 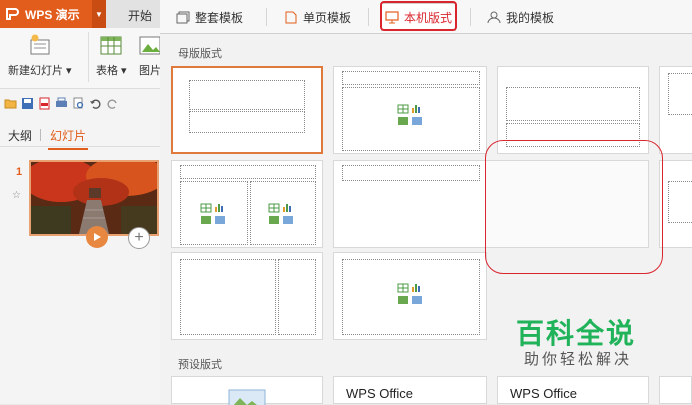 I want to click on picture-button: 图片, so click(x=149, y=56).